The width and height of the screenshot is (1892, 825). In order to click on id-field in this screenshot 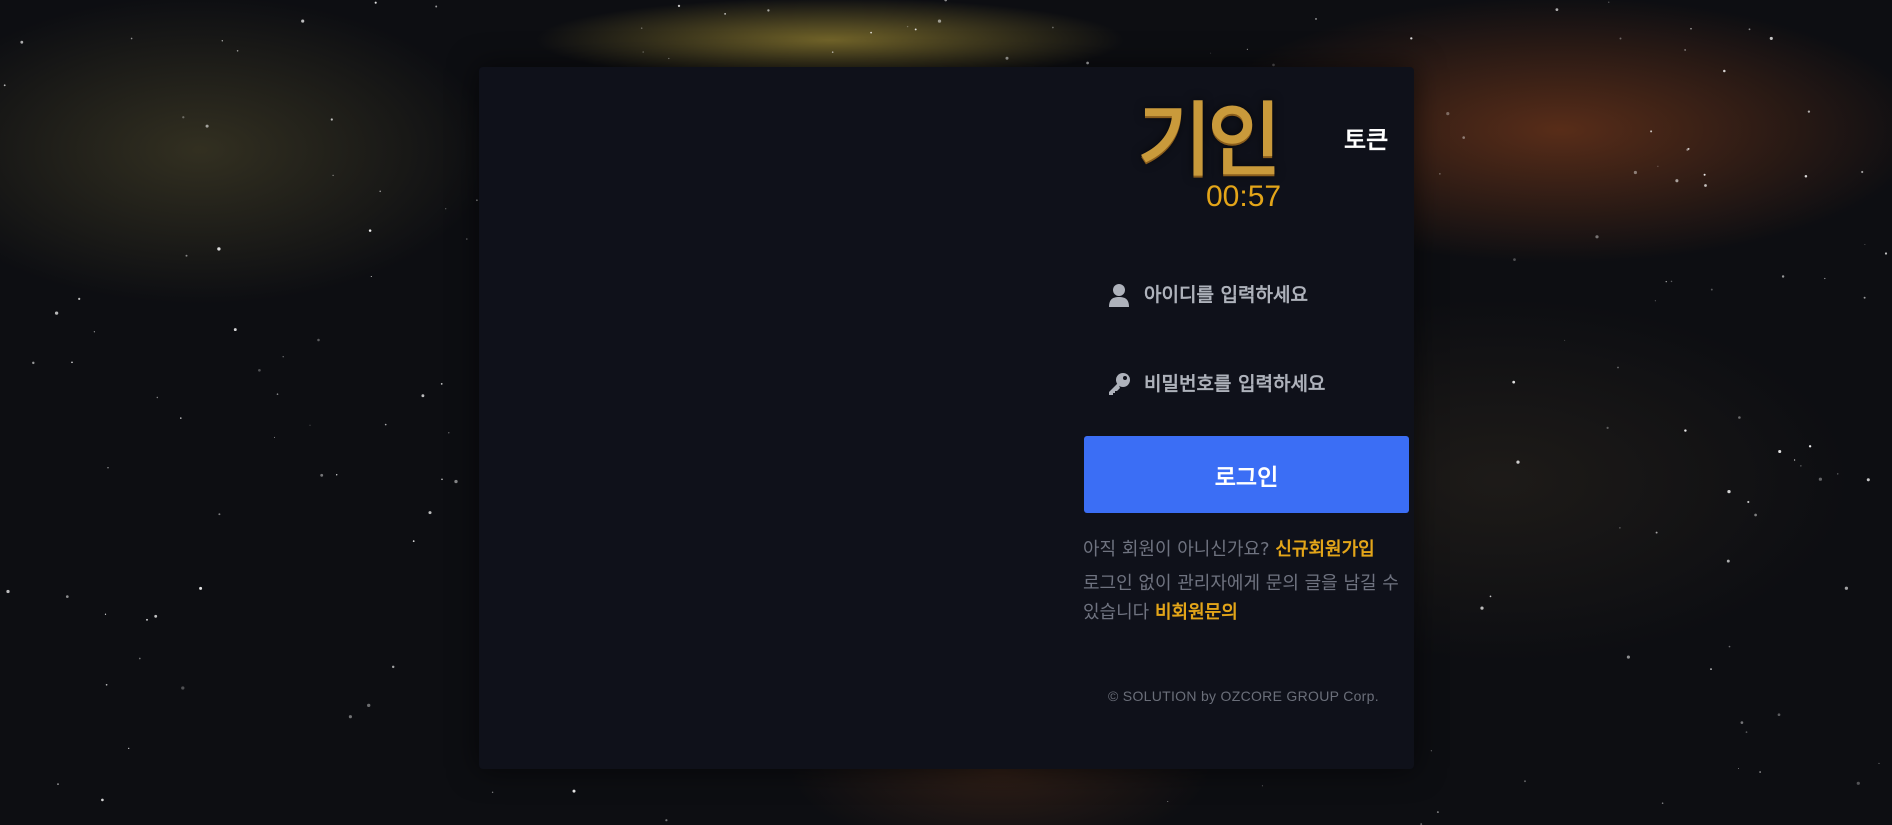, I will do `click(1246, 295)`.